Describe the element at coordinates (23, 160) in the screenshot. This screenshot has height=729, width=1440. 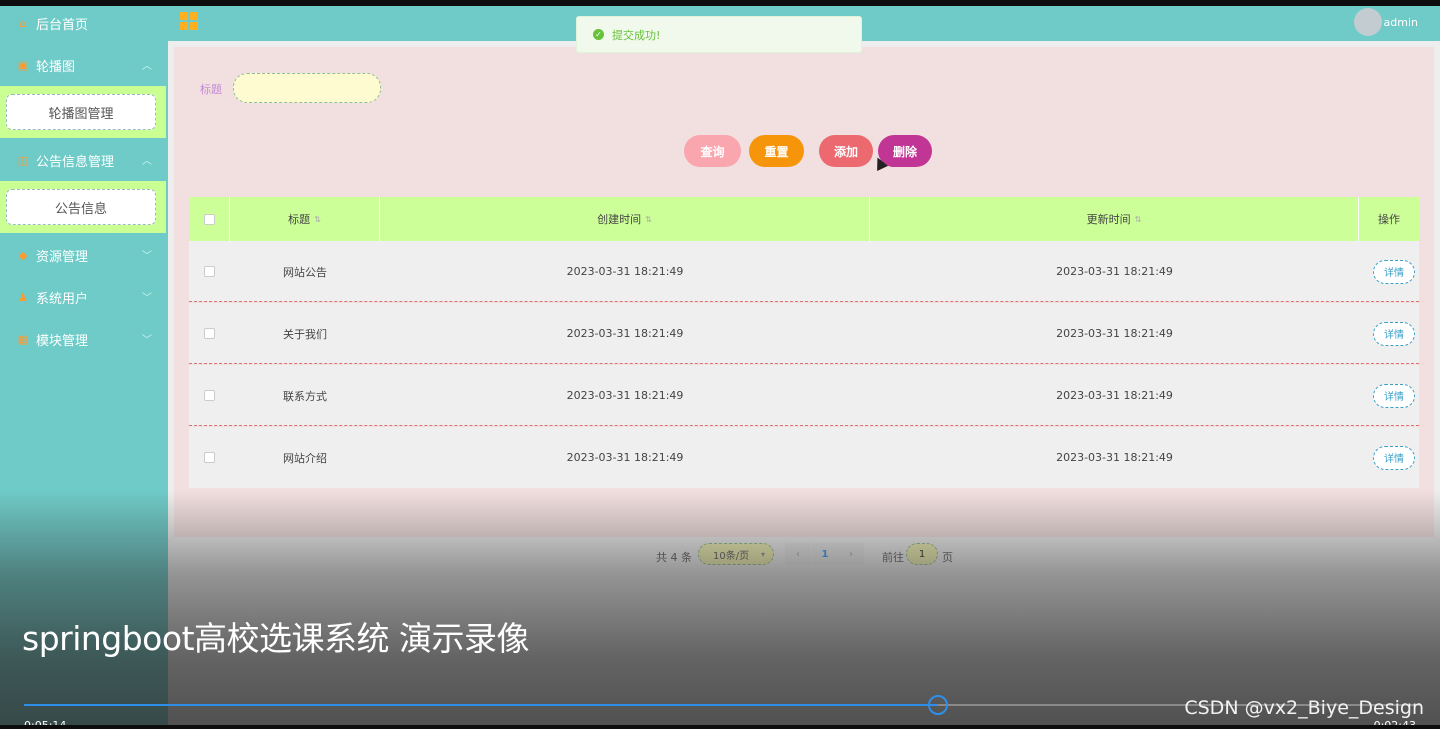
I see `notice-icon: ◫` at that location.